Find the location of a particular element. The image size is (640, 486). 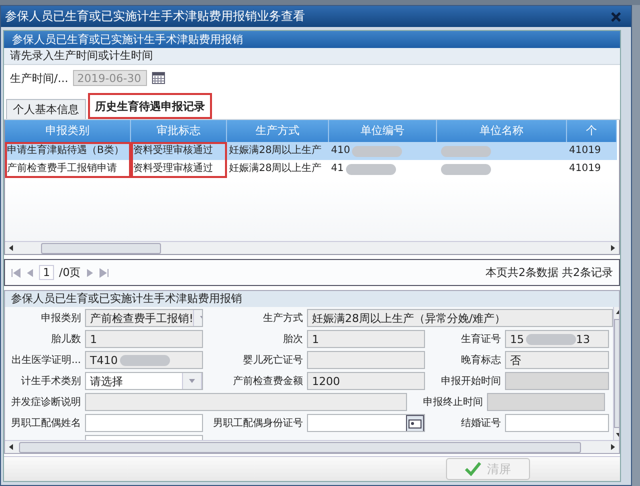

hint-bar: 请先录入生产时间或计生时间 is located at coordinates (312, 56).